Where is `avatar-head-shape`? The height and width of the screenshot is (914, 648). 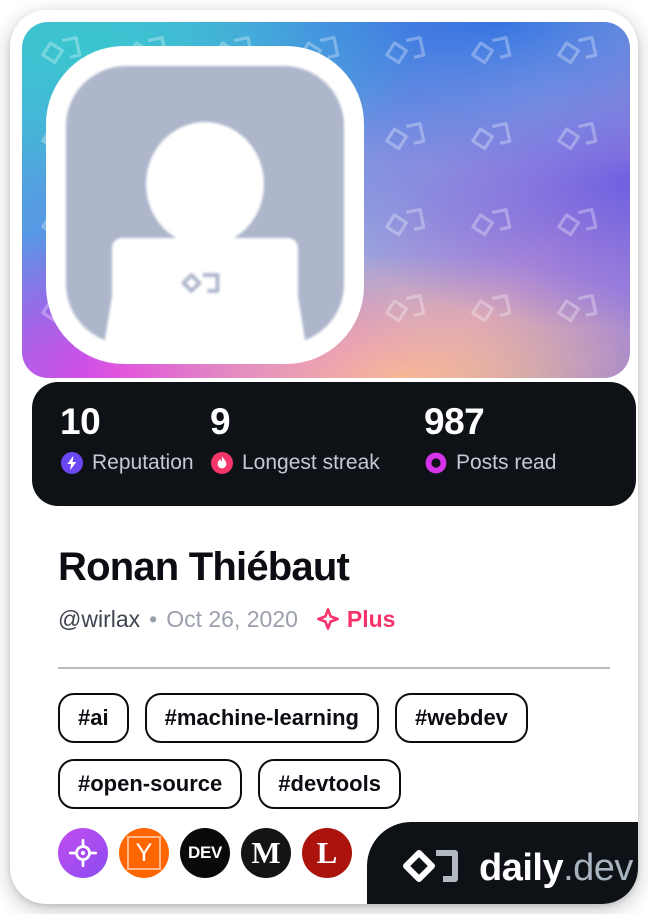
avatar-head-shape is located at coordinates (205, 183).